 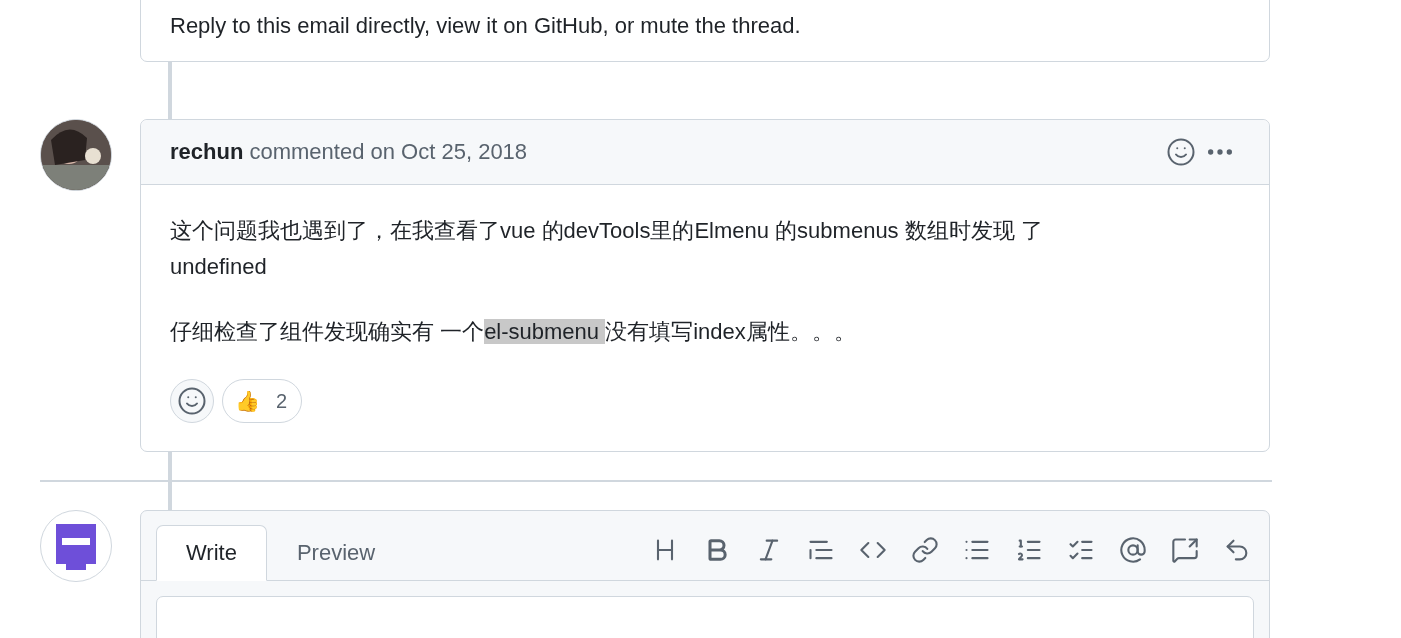 I want to click on comment-paragraph: 这个问题我也遇到了，在我查看了vue 的devTools里的Elmenu 的submenus 数组时发现 了undefined, so click(x=607, y=249).